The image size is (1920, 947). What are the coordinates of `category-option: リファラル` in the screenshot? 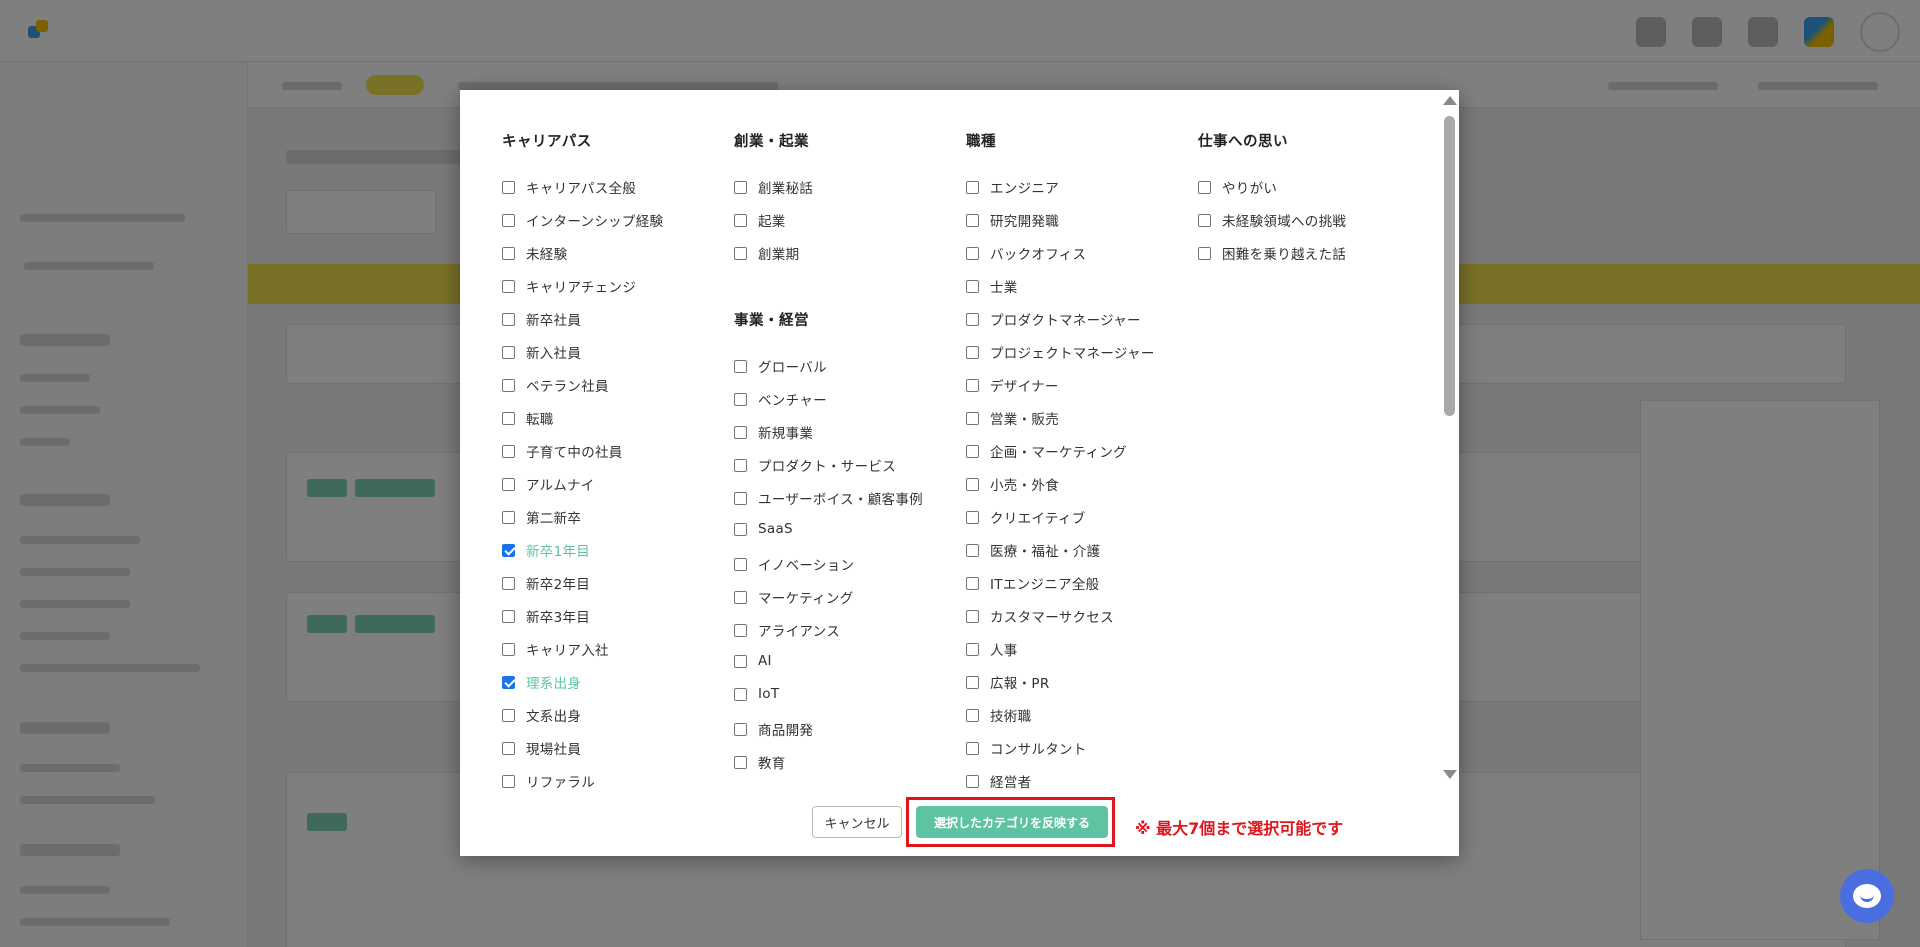 It's located at (548, 780).